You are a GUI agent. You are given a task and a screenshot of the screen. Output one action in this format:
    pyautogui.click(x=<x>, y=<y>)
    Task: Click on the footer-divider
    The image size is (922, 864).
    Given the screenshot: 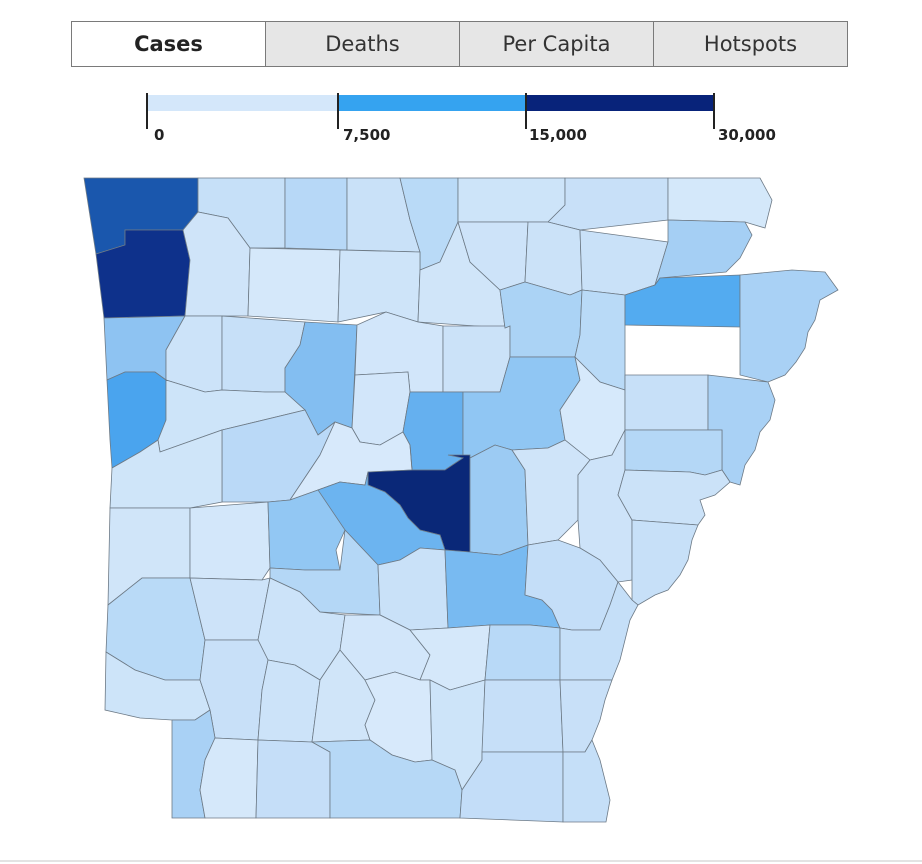 What is the action you would take?
    pyautogui.click(x=461, y=861)
    